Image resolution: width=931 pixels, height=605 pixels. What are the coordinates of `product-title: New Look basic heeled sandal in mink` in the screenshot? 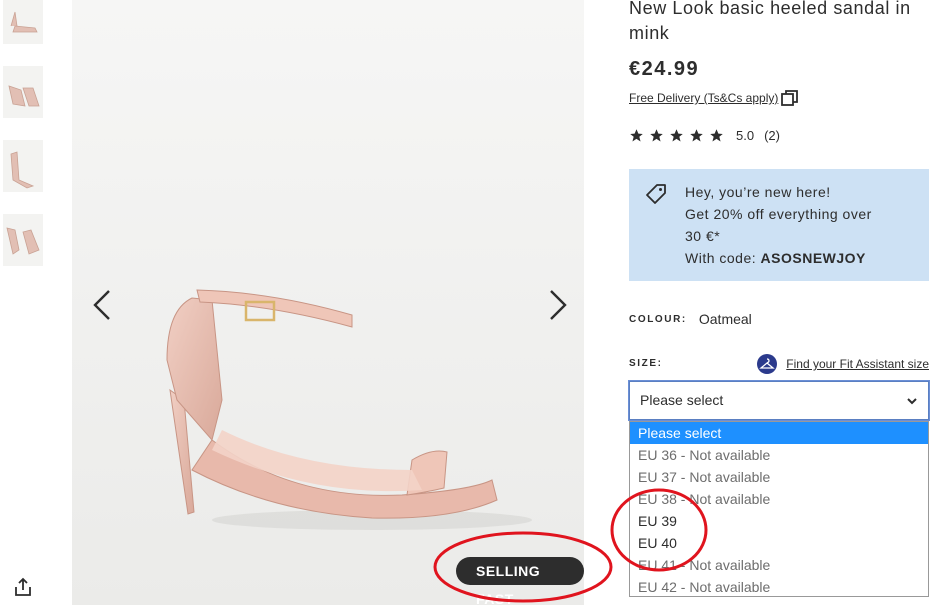 It's located at (770, 21).